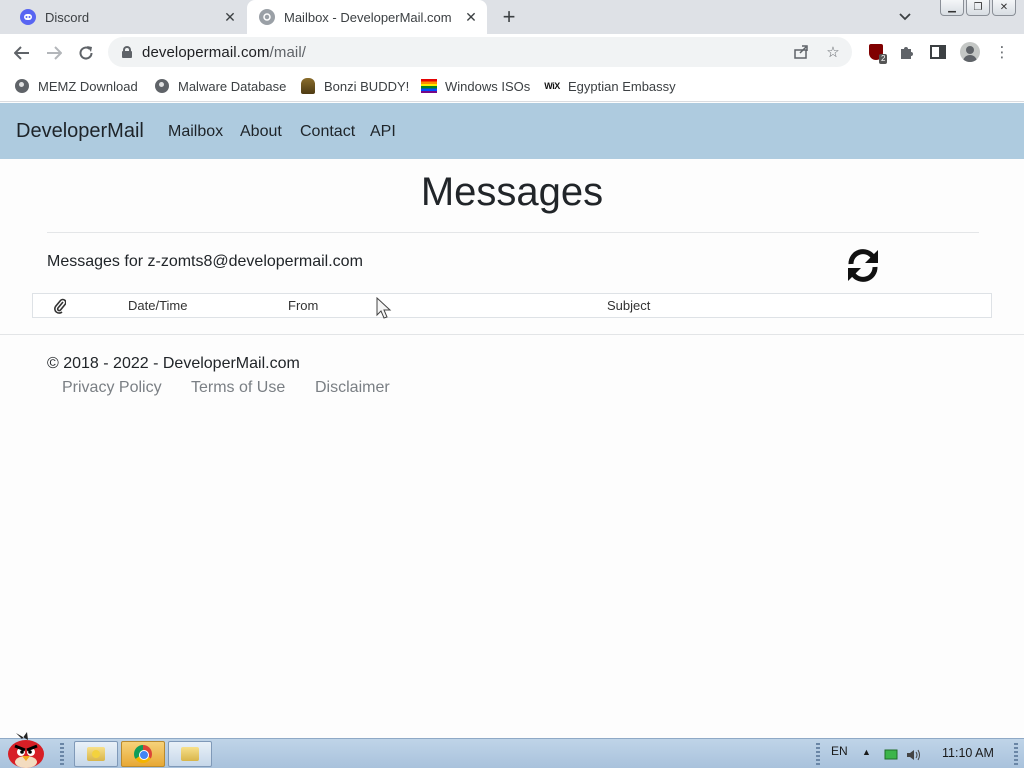  What do you see at coordinates (232, 86) in the screenshot?
I see `bookmark-label: Malware Database` at bounding box center [232, 86].